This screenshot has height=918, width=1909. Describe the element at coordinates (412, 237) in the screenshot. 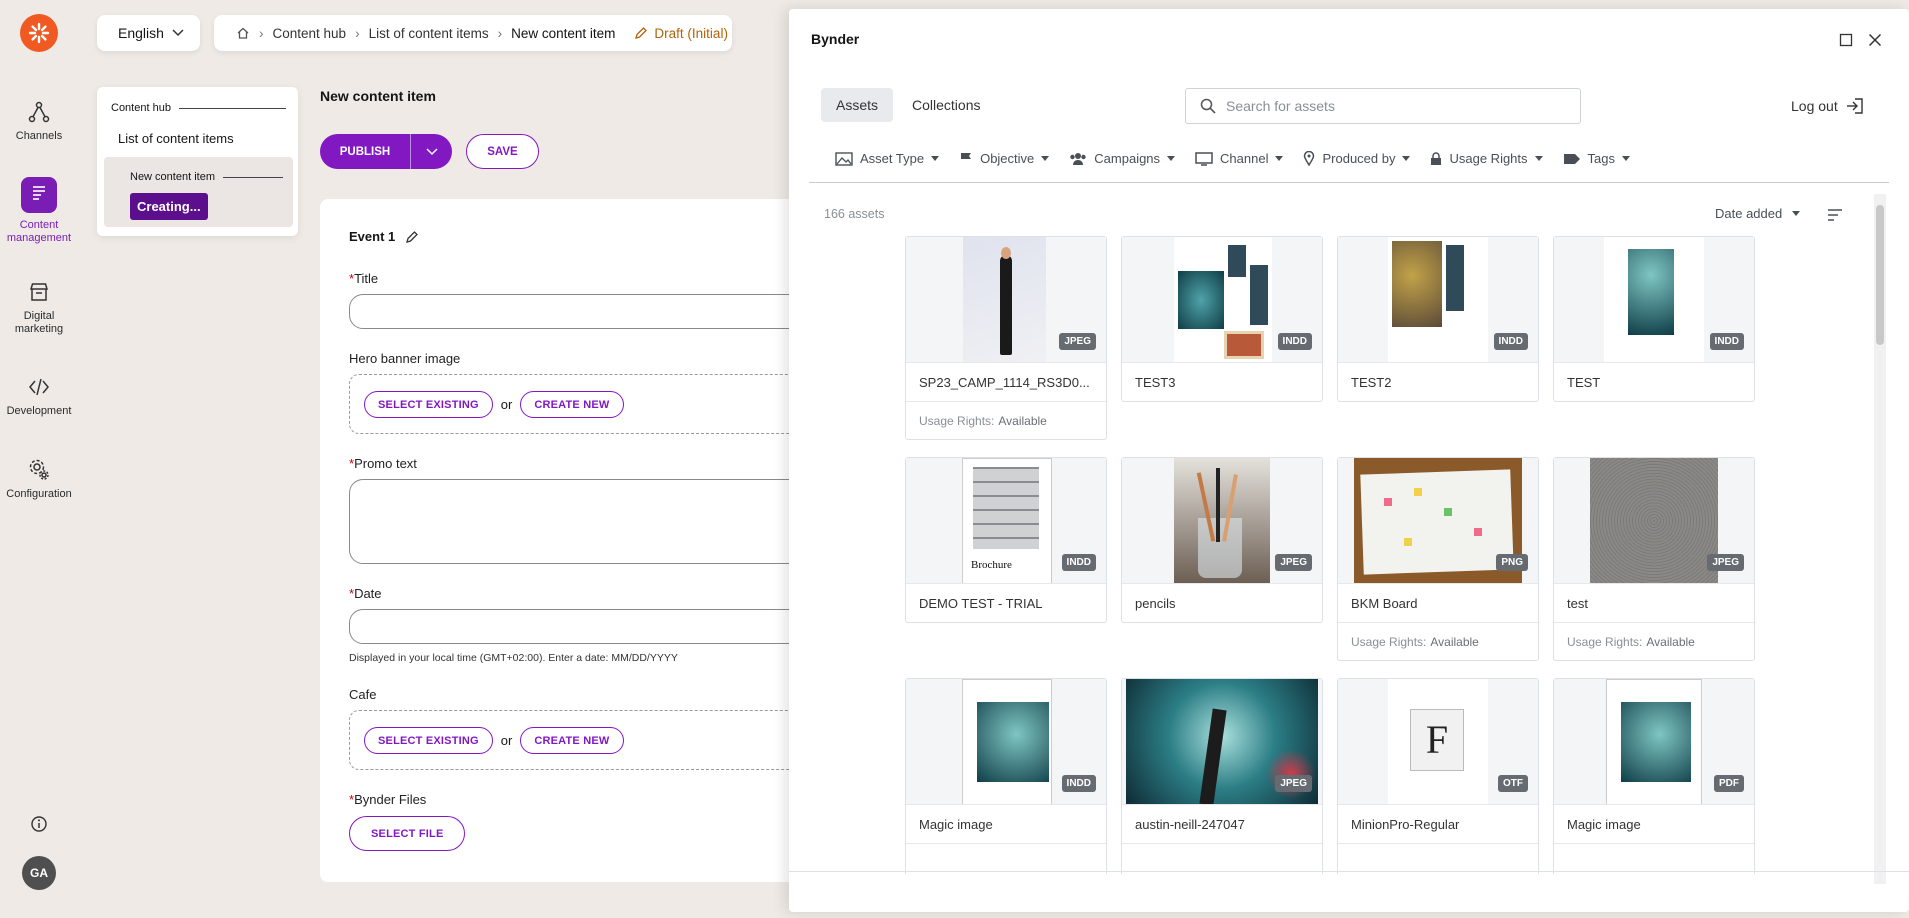

I see `edit-icon` at that location.